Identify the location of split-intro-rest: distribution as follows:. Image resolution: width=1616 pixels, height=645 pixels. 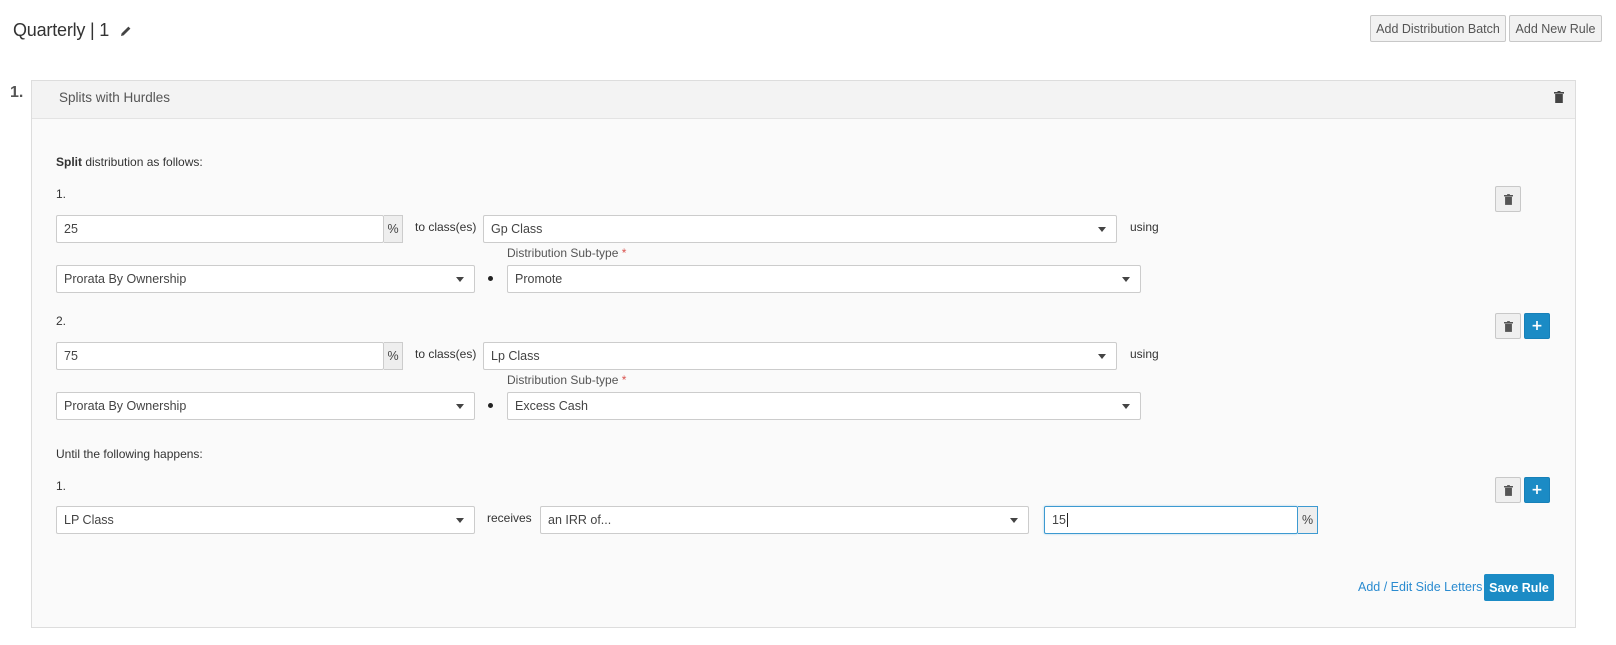
(142, 162).